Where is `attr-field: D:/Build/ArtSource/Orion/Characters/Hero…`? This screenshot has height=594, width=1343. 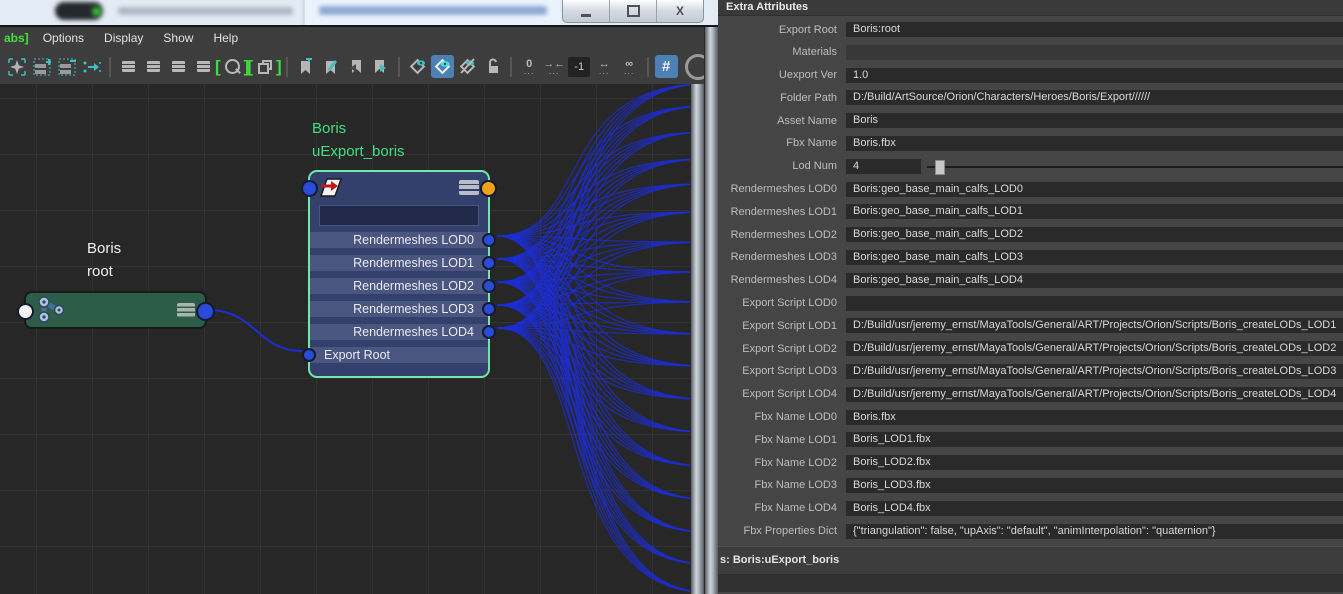 attr-field: D:/Build/ArtSource/Orion/Characters/Hero… is located at coordinates (1094, 98).